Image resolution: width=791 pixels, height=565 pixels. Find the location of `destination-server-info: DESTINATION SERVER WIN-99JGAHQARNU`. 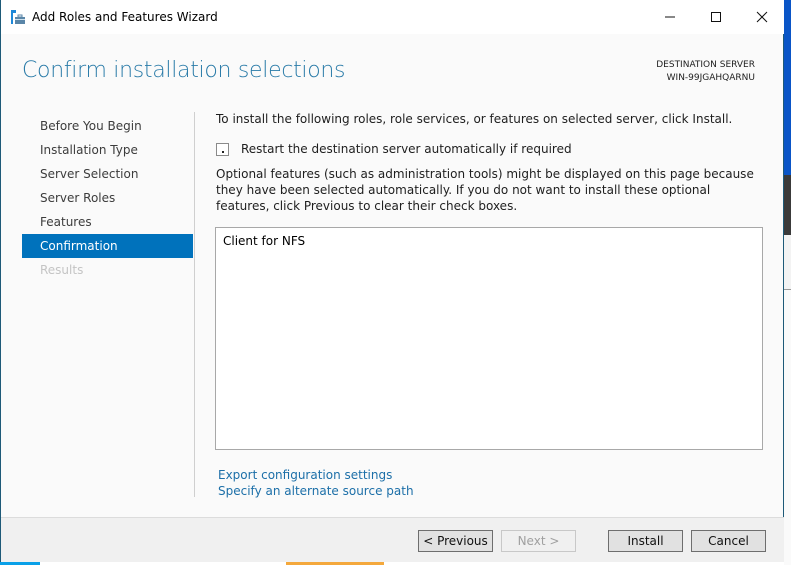

destination-server-info: DESTINATION SERVER WIN-99JGAHQARNU is located at coordinates (705, 72).